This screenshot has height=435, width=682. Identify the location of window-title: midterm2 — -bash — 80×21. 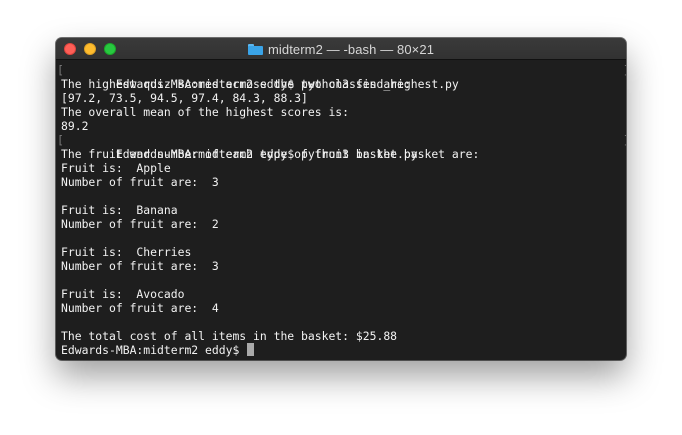
(341, 49).